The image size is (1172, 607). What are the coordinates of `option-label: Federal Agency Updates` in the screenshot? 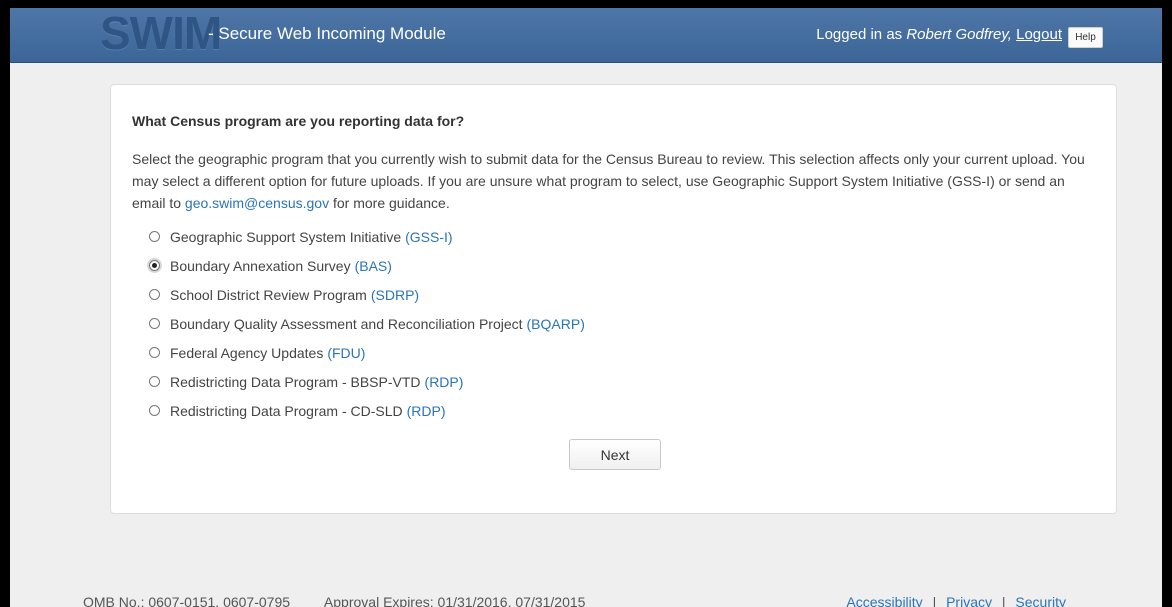 It's located at (247, 352).